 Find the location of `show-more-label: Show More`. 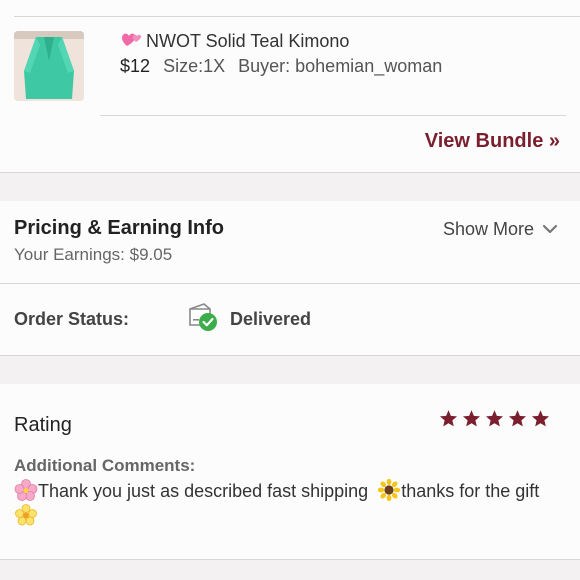

show-more-label: Show More is located at coordinates (488, 229).